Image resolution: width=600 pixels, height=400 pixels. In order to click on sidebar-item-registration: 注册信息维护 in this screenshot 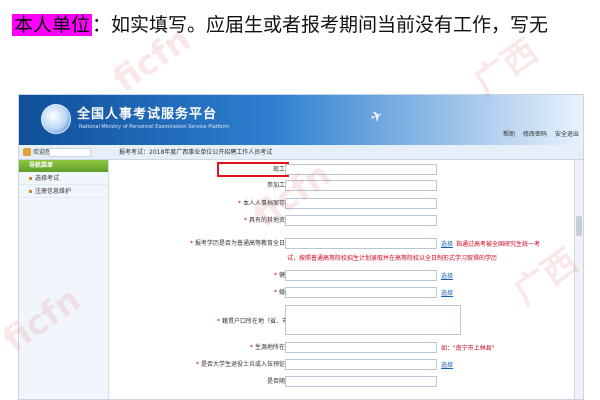, I will do `click(63, 191)`.